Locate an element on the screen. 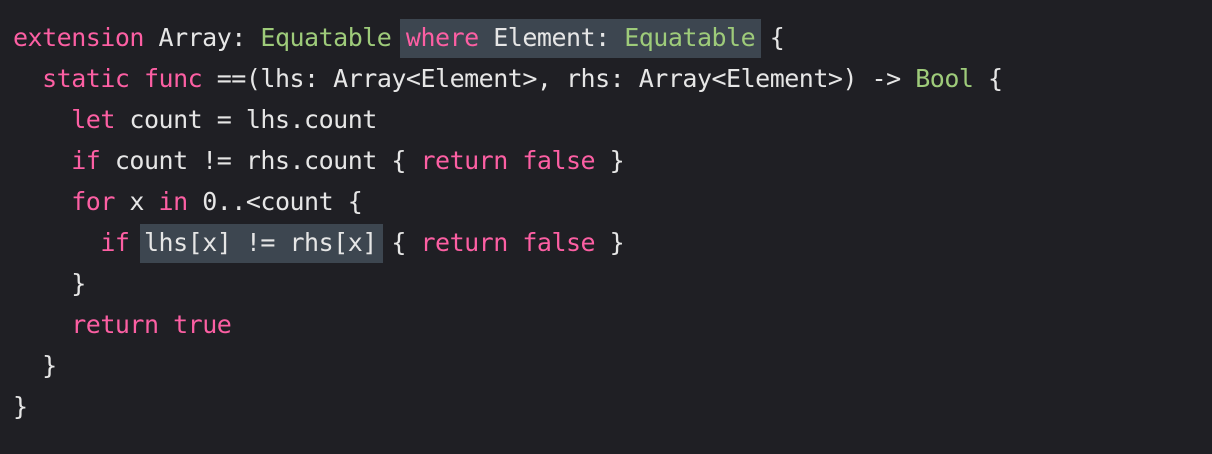  code-line-8: return true is located at coordinates (508, 324).